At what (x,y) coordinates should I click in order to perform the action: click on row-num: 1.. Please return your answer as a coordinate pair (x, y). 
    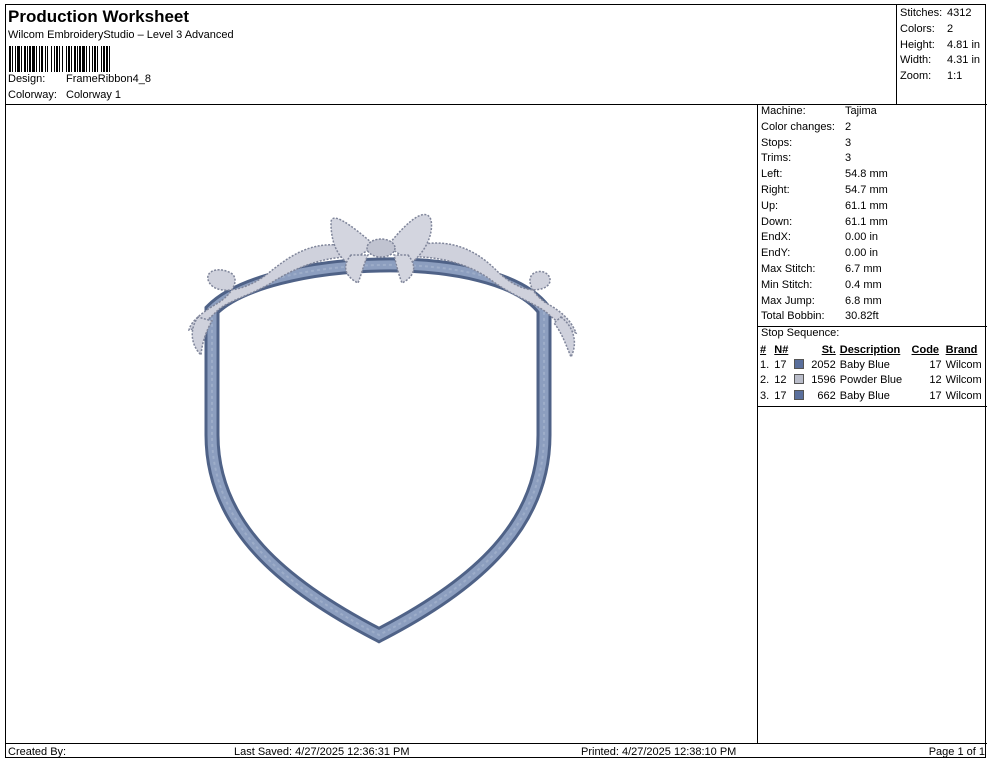
    Looking at the image, I should click on (765, 364).